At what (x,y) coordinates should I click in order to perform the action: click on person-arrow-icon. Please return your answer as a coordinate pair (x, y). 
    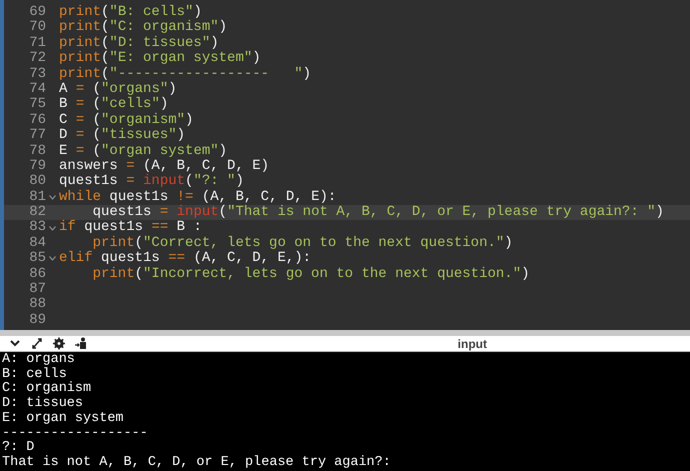
    Looking at the image, I should click on (81, 343).